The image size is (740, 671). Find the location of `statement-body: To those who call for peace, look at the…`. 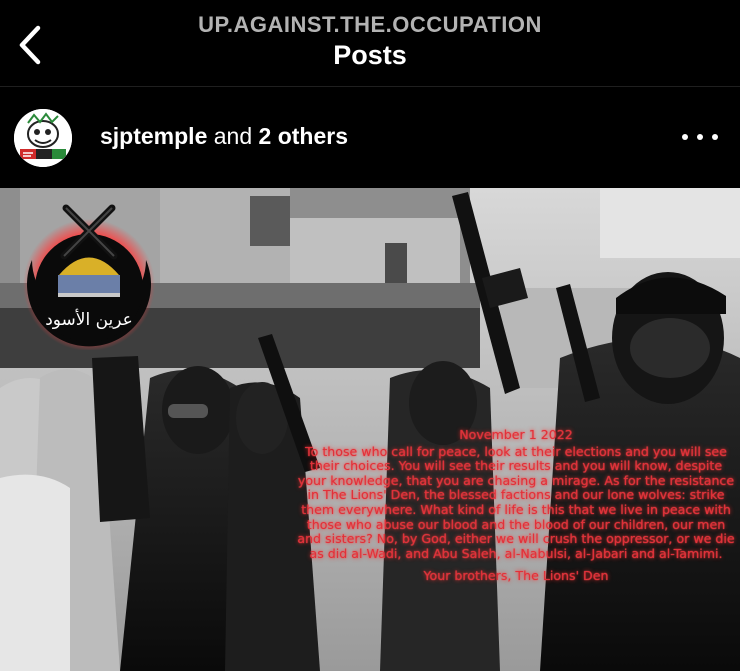

statement-body: To those who call for peace, look at the… is located at coordinates (516, 502).